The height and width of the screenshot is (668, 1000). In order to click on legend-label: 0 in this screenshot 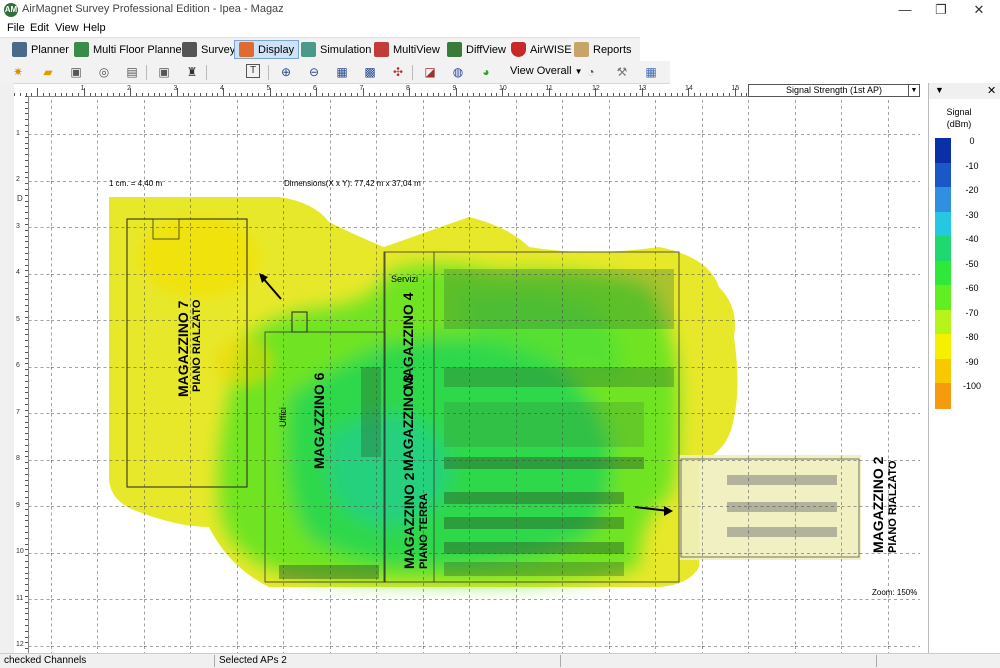, I will do `click(972, 141)`.